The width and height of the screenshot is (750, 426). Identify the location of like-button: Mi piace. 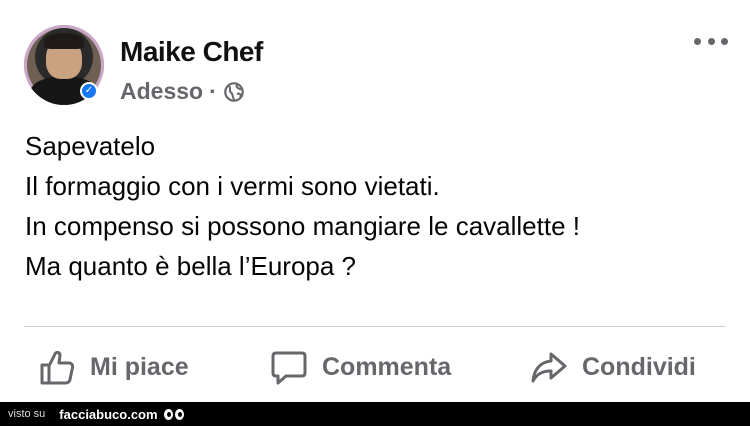
(113, 367).